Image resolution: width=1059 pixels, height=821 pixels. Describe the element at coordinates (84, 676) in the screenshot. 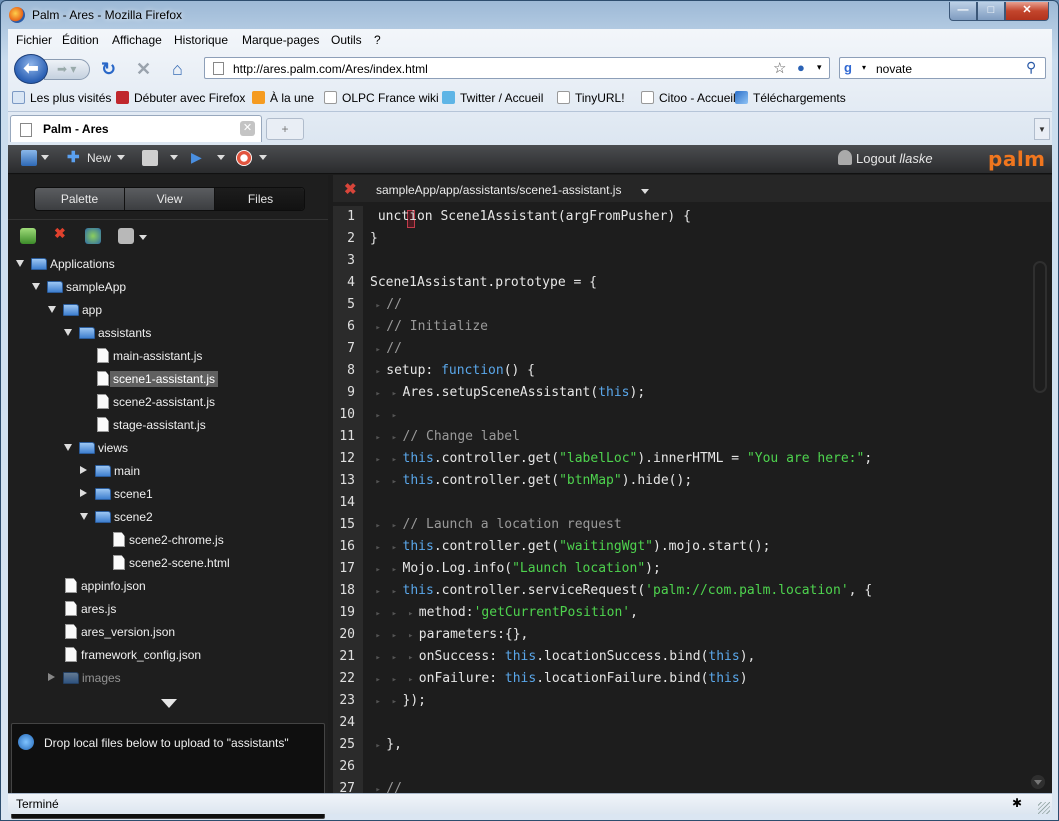

I see `tree-folder: images` at that location.